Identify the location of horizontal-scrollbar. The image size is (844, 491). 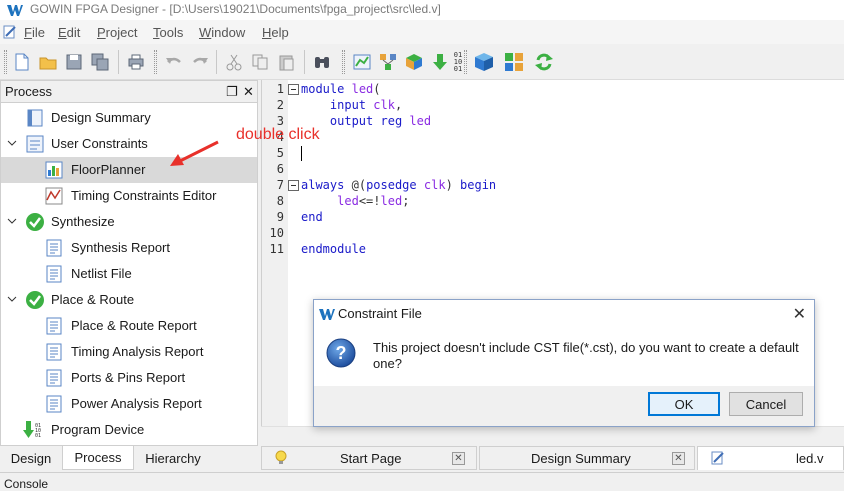
(552, 434).